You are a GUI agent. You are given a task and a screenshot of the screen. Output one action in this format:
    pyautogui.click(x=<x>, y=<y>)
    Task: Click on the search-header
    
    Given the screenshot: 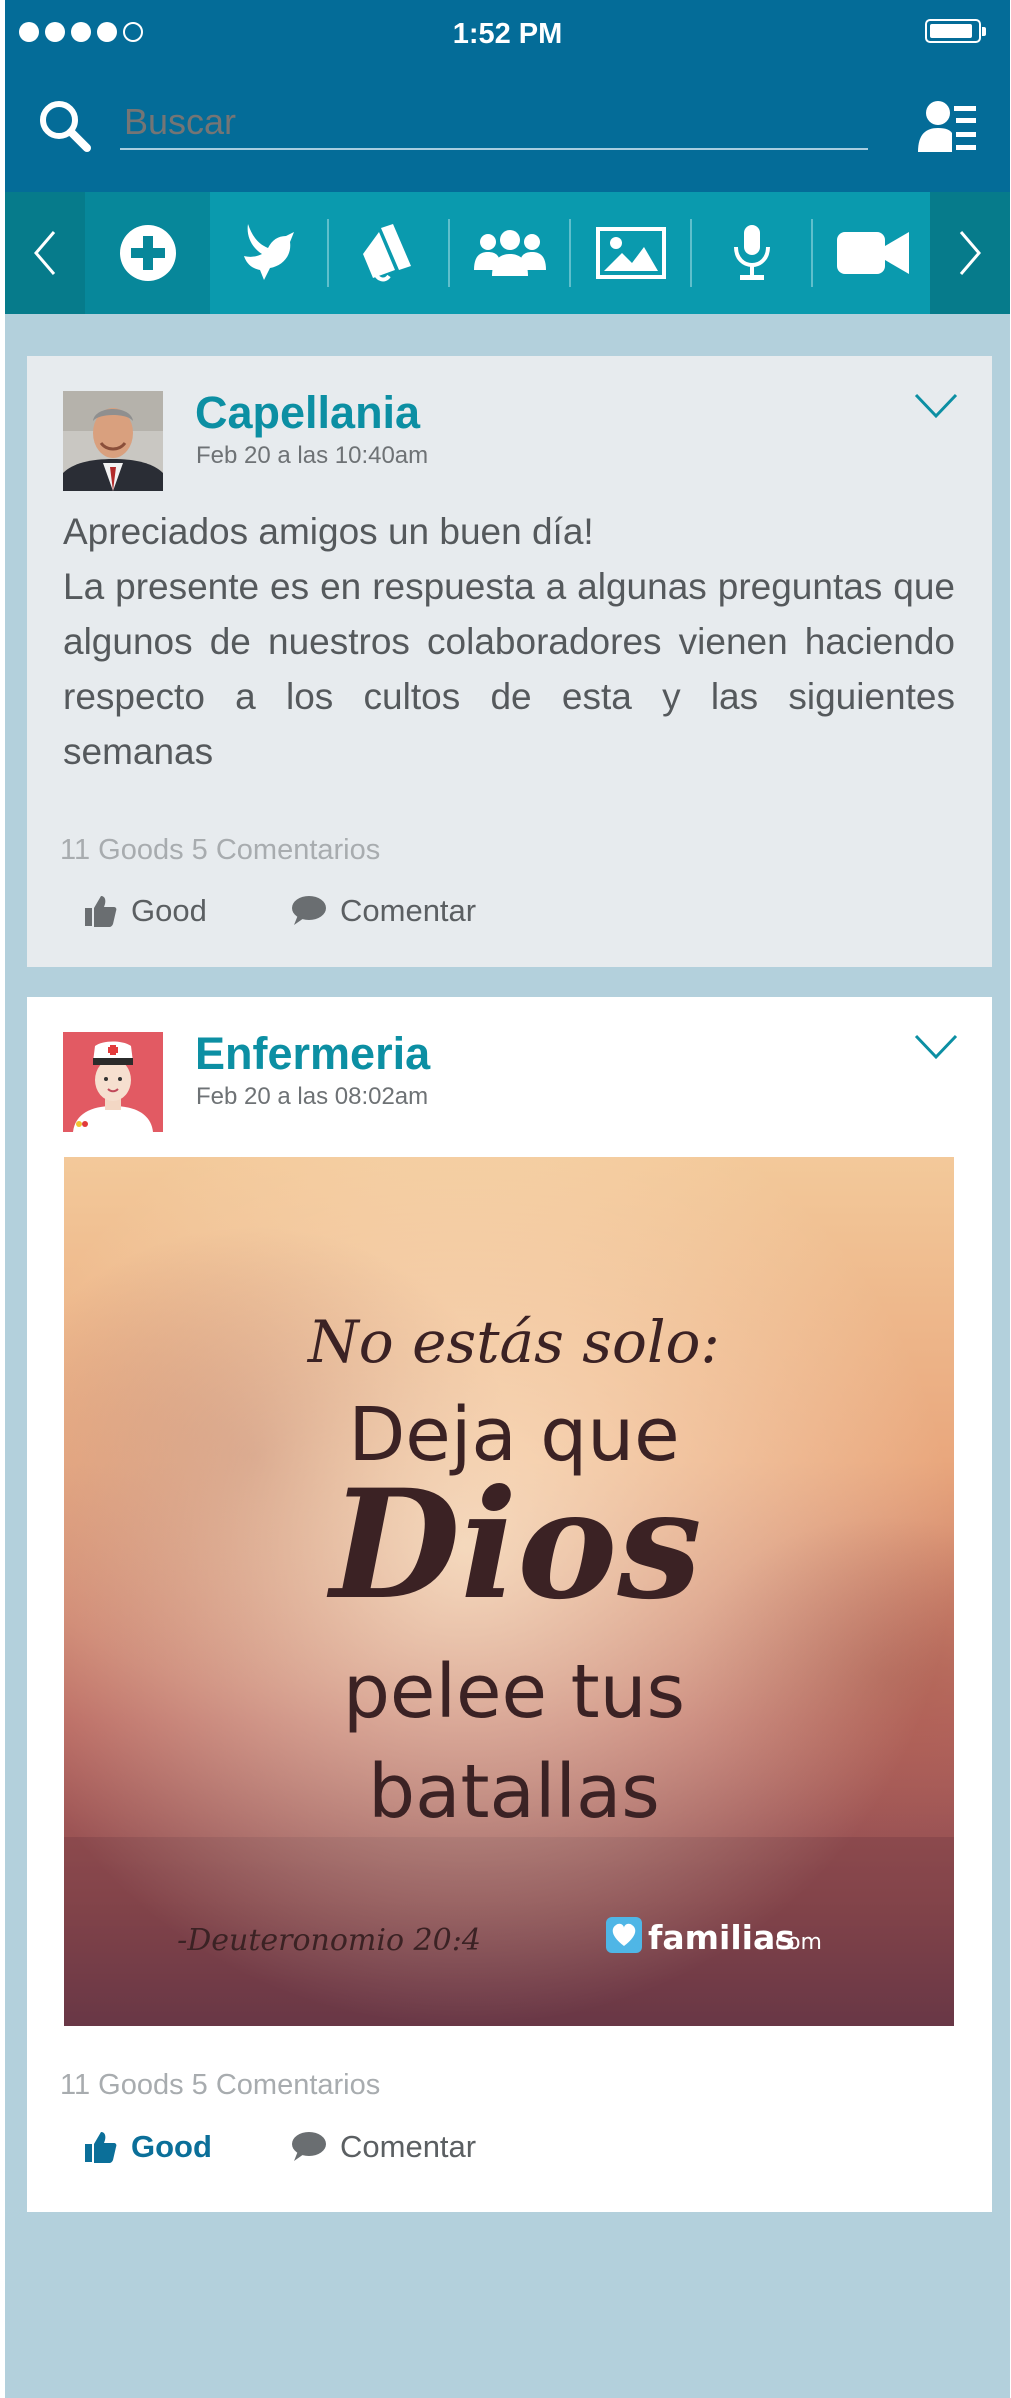 What is the action you would take?
    pyautogui.click(x=507, y=131)
    